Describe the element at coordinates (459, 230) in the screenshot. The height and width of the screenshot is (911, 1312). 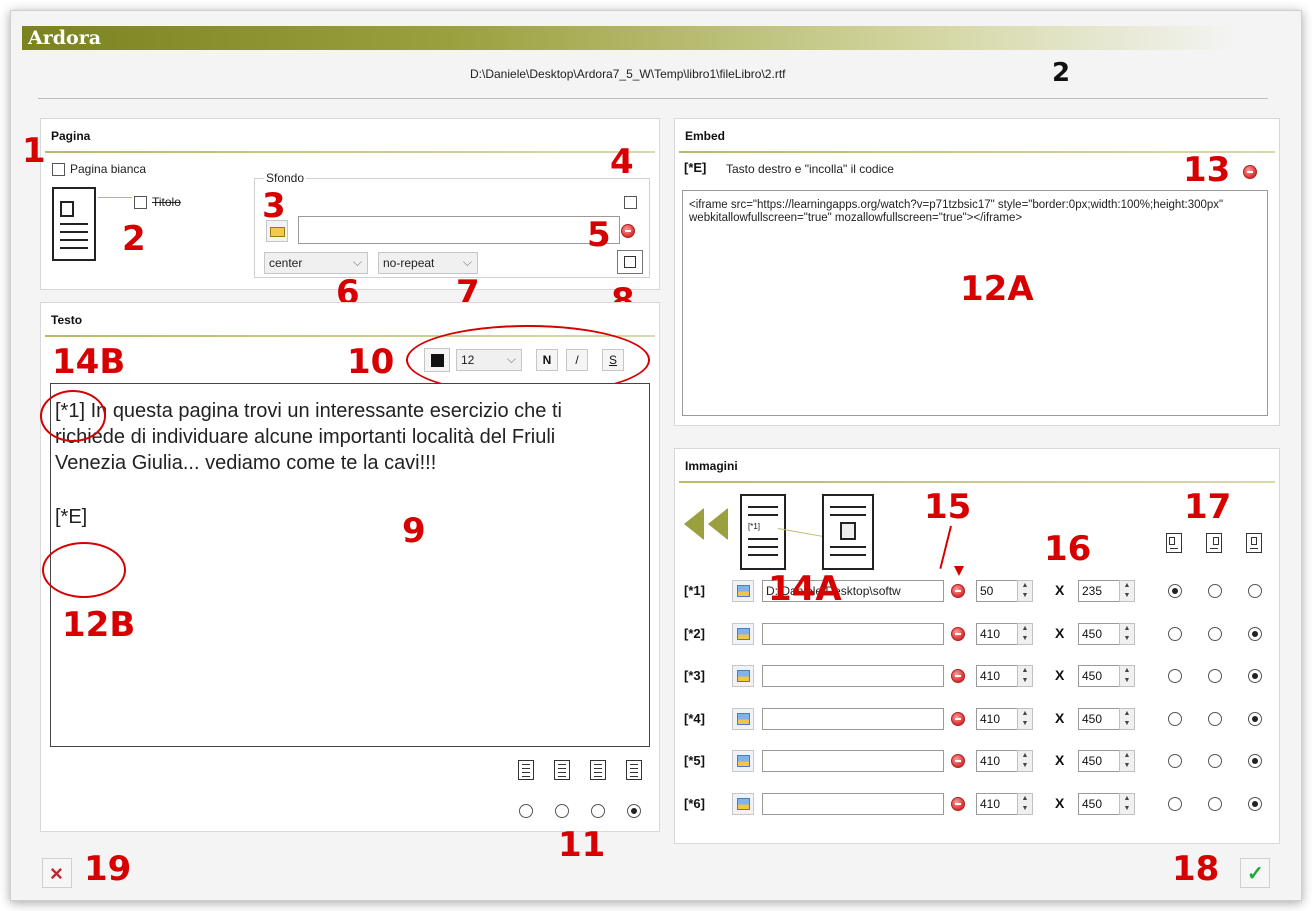
I see `background-file-input` at that location.